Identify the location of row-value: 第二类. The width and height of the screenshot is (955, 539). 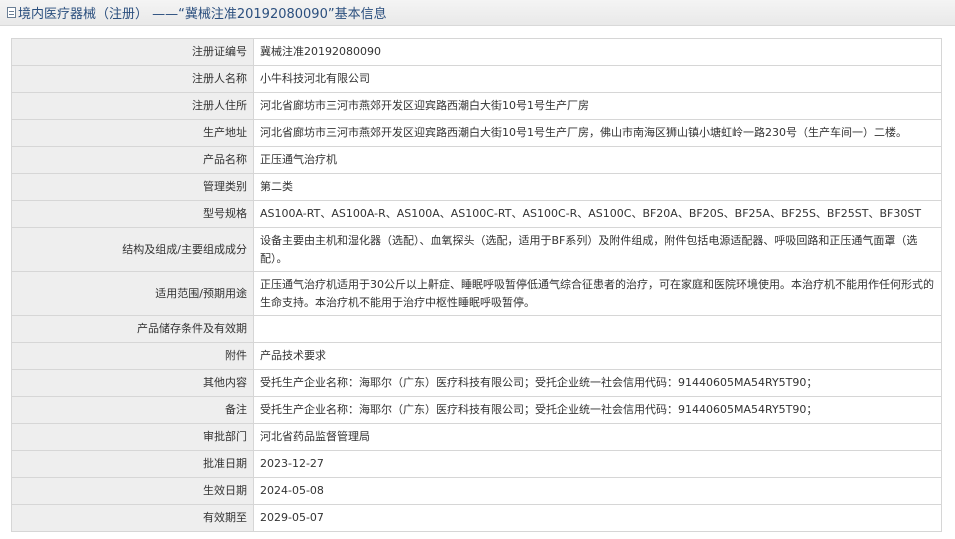
(597, 187).